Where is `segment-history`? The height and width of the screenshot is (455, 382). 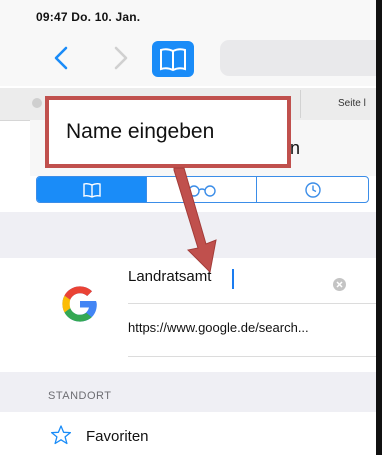
segment-history is located at coordinates (312, 189).